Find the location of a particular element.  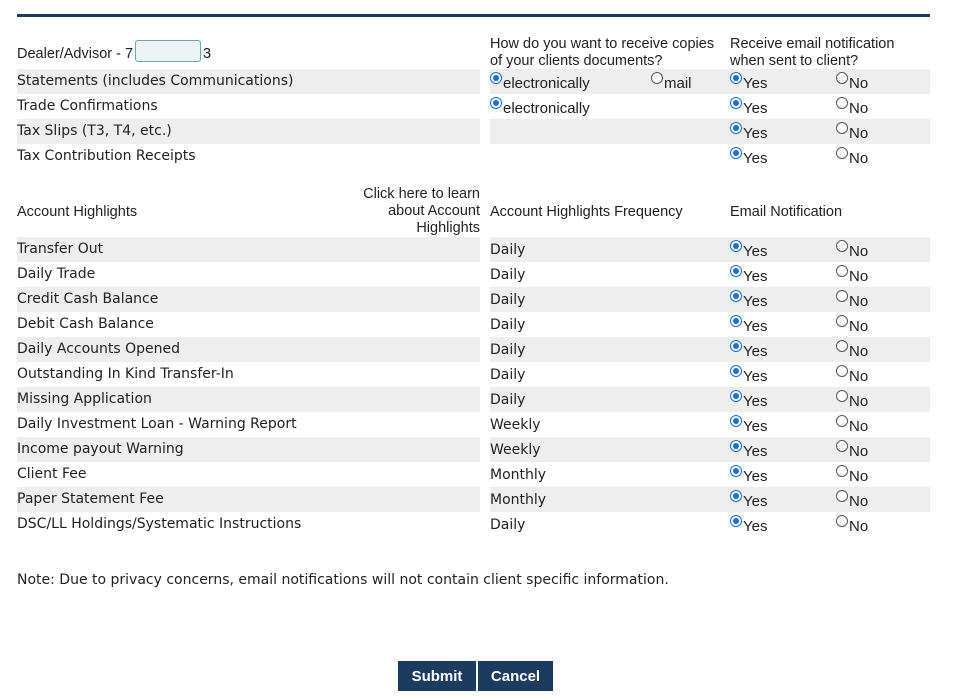

row-label-cell: Tax Contribution Receipts is located at coordinates (248, 156).